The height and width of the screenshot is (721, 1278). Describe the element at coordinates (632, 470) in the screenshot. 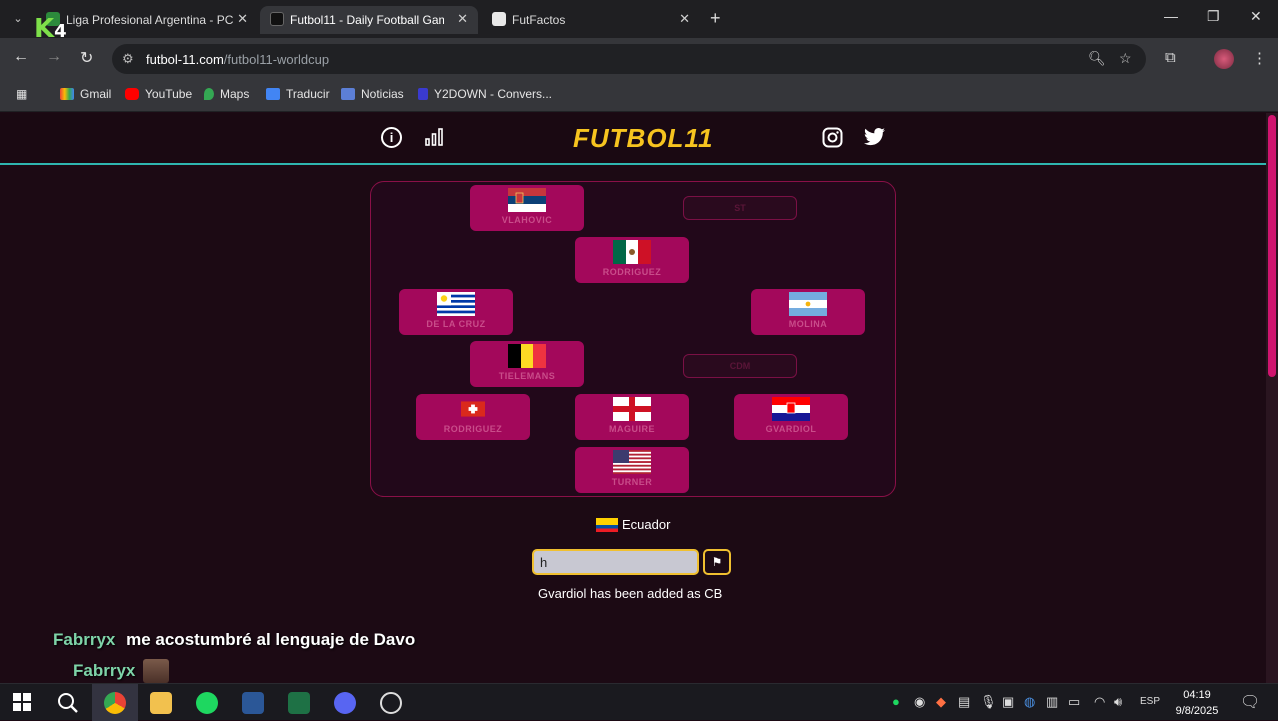

I see `player-card-turner: TURNER` at that location.